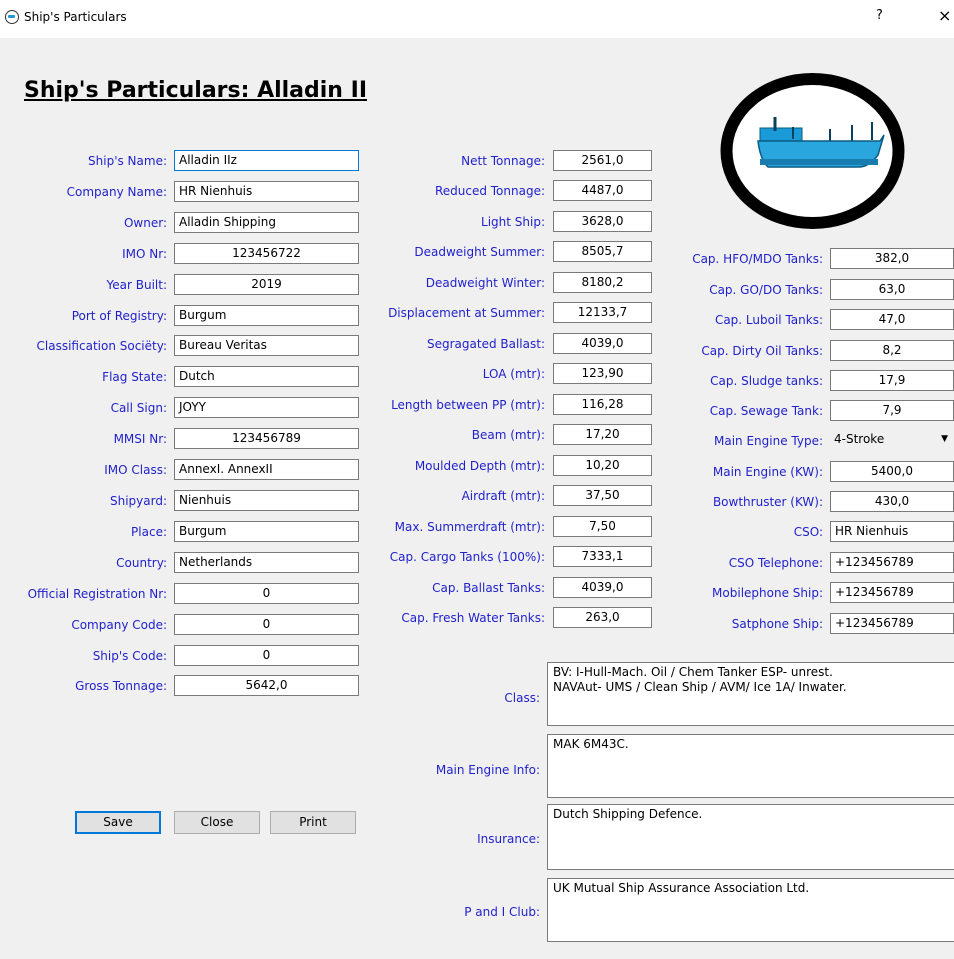 Image resolution: width=954 pixels, height=959 pixels. What do you see at coordinates (136, 285) in the screenshot?
I see `year-built-label: Year Built:` at bounding box center [136, 285].